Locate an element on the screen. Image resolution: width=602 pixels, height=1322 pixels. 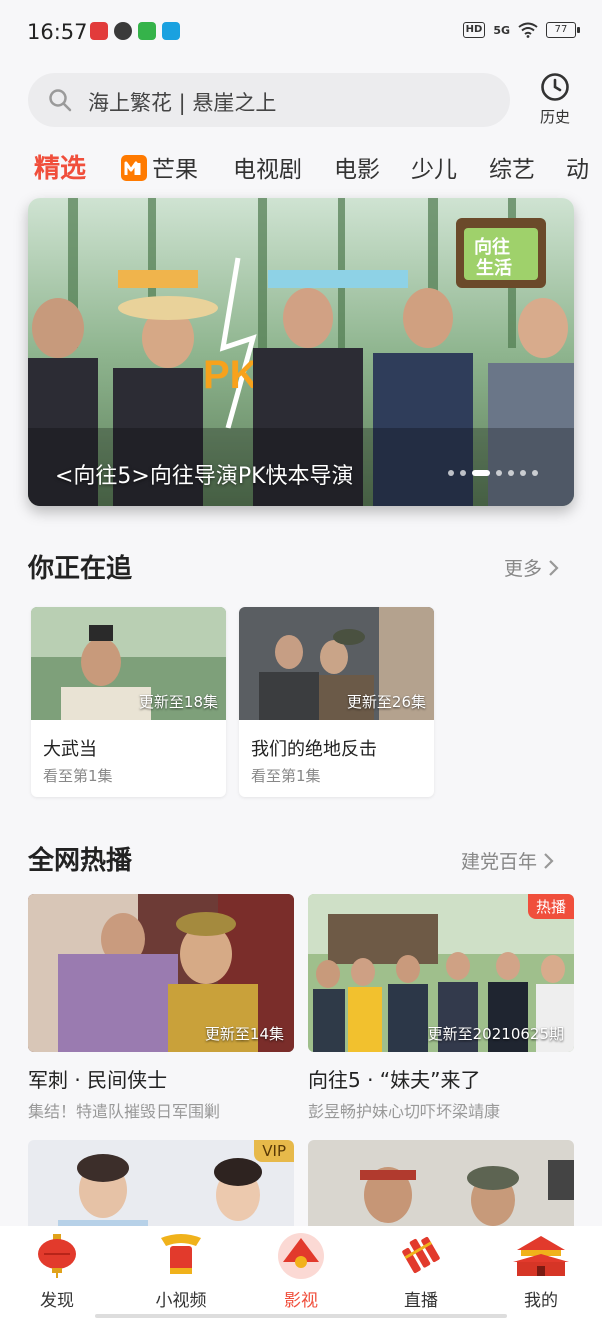
search-placeholder: 海上繁花 | 悬崖之上 is located at coordinates (182, 103).